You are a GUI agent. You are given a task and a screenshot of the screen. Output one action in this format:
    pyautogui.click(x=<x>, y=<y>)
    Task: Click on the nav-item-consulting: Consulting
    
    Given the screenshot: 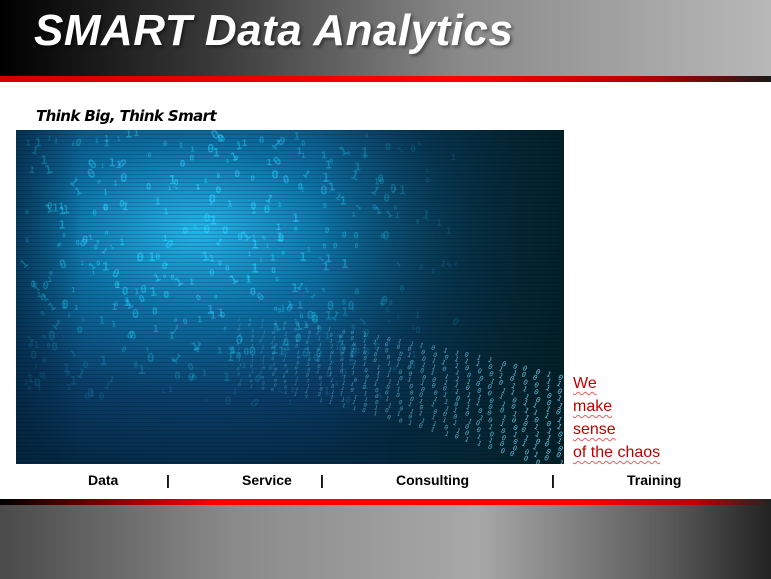 What is the action you would take?
    pyautogui.click(x=433, y=480)
    